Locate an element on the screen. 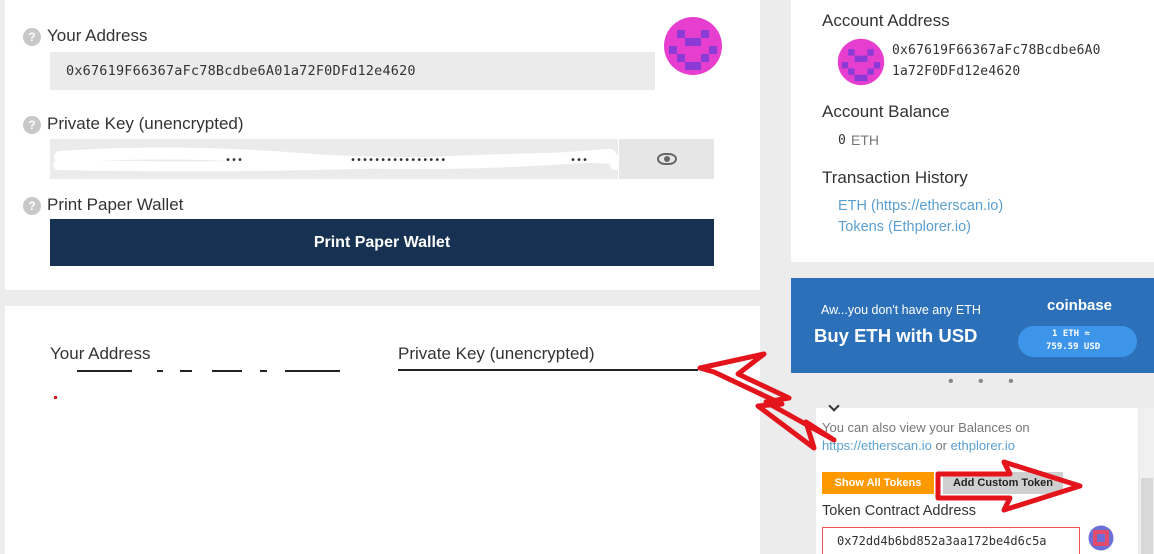 The width and height of the screenshot is (1154, 554). coinbase-tagline: Aw...you don't have any ETH is located at coordinates (901, 310).